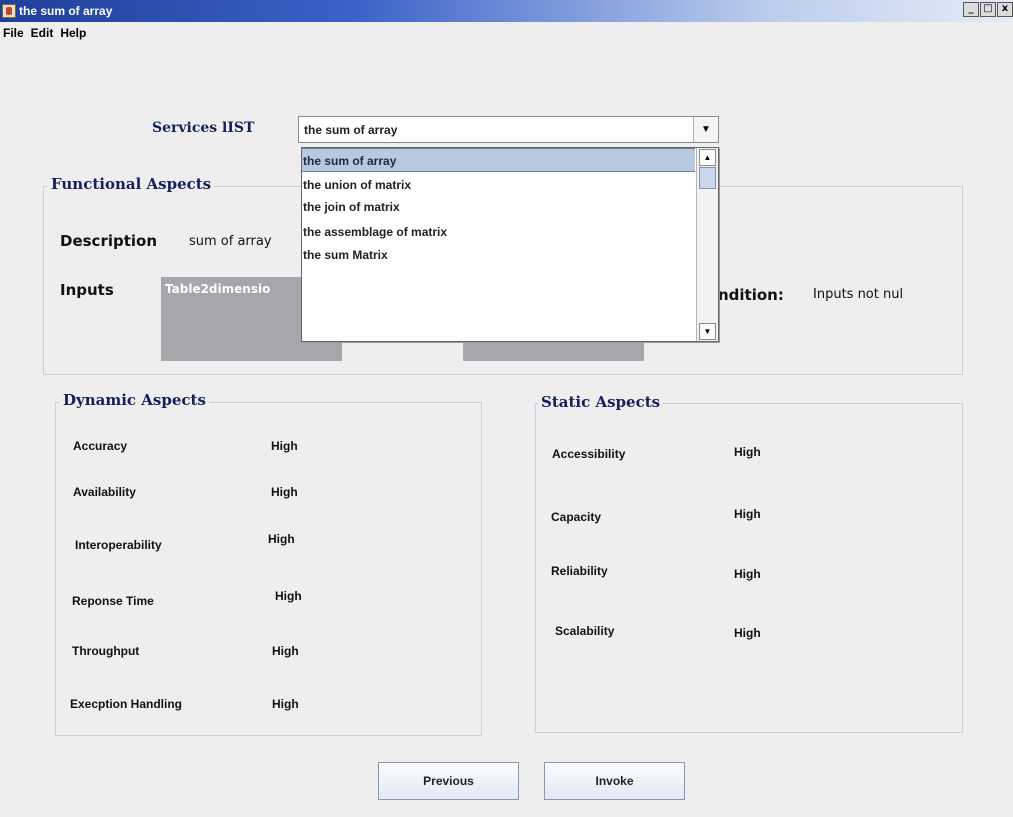 The width and height of the screenshot is (1013, 817). Describe the element at coordinates (118, 545) in the screenshot. I see `interoperability-label: Interoperability` at that location.